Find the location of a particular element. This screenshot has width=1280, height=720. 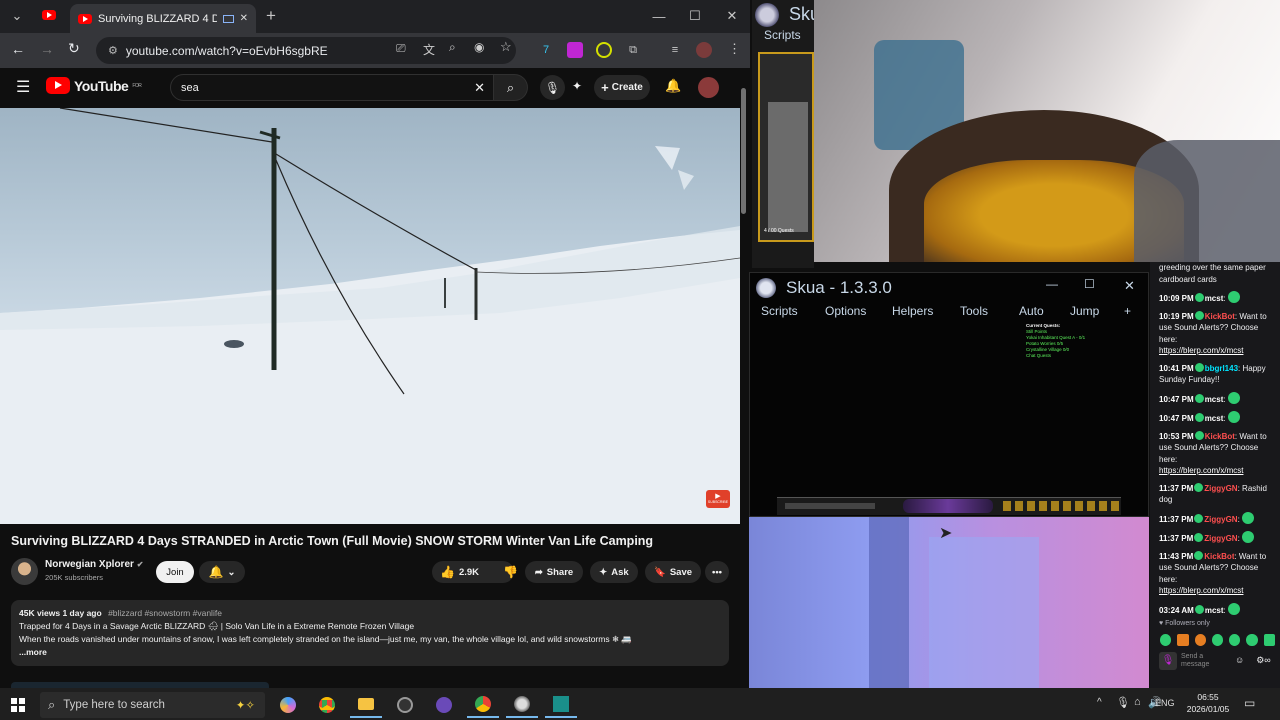

reload-icon: ↻ is located at coordinates (74, 48).